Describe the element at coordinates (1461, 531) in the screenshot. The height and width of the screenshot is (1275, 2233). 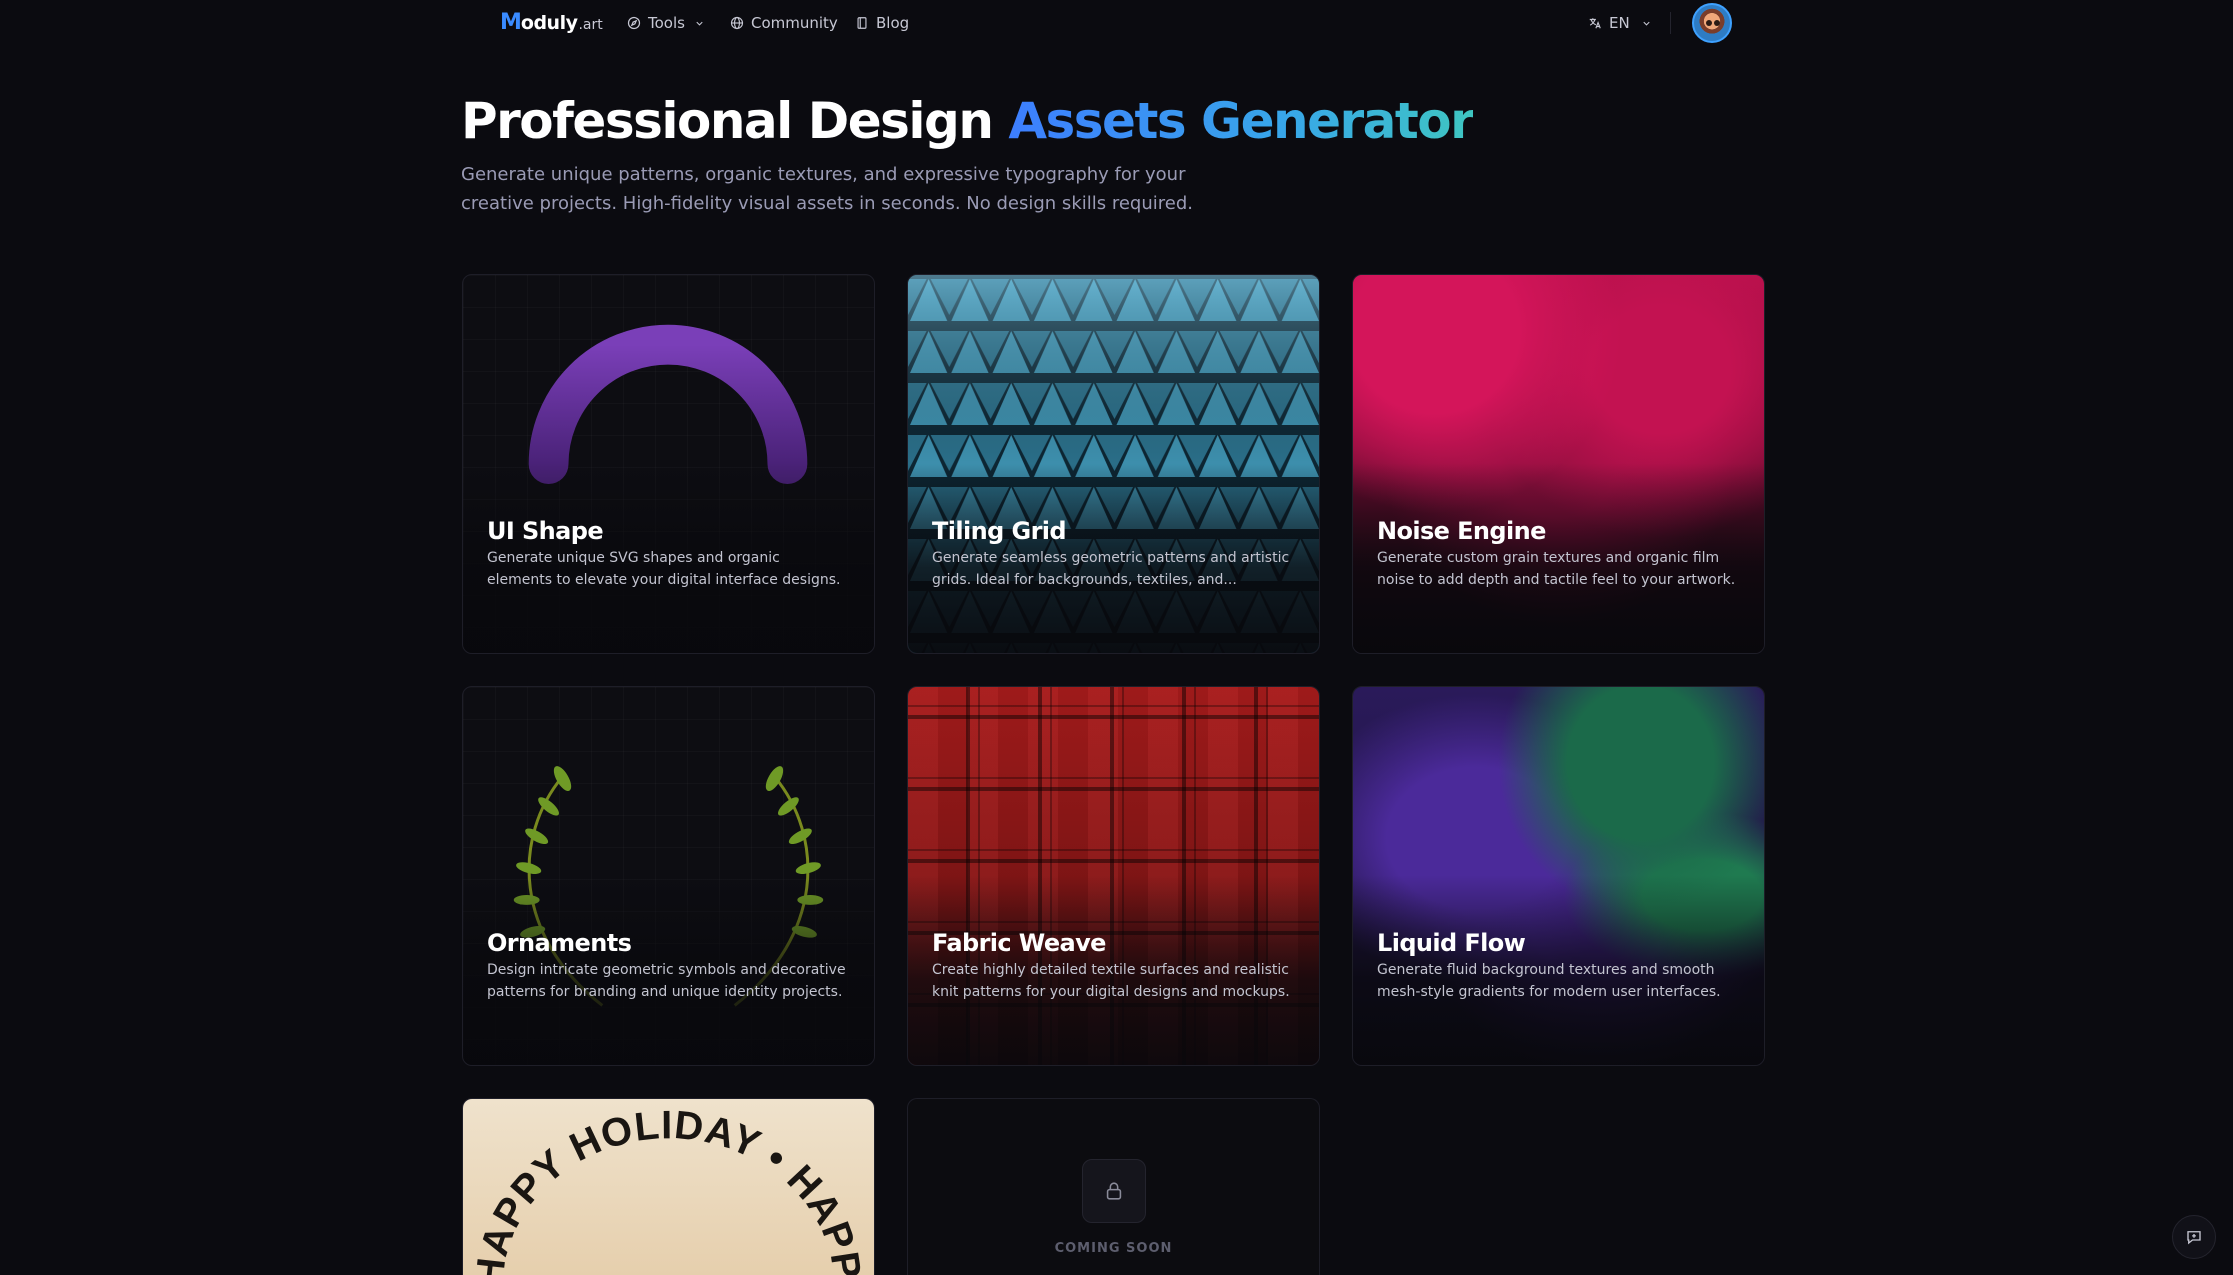
I see `card-title: Noise Engine` at that location.